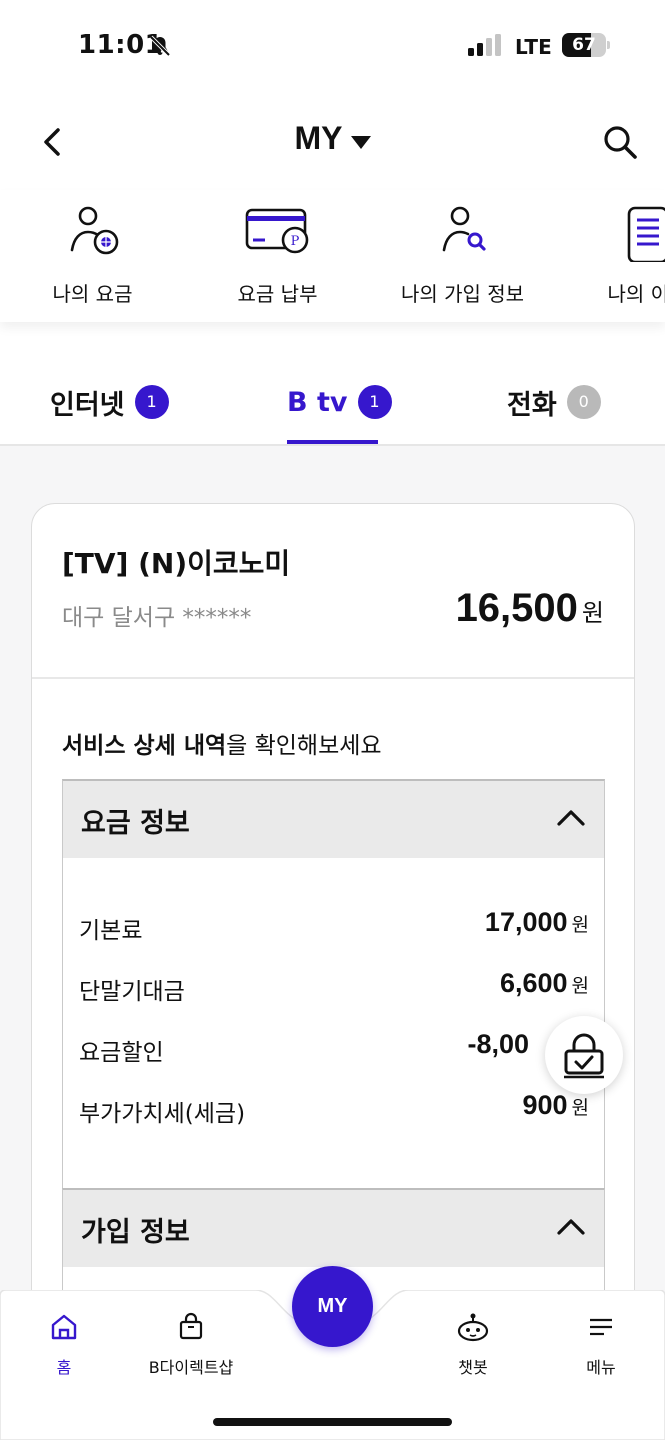  I want to click on fee-row: 요금할인 -8,00, so click(334, 1047).